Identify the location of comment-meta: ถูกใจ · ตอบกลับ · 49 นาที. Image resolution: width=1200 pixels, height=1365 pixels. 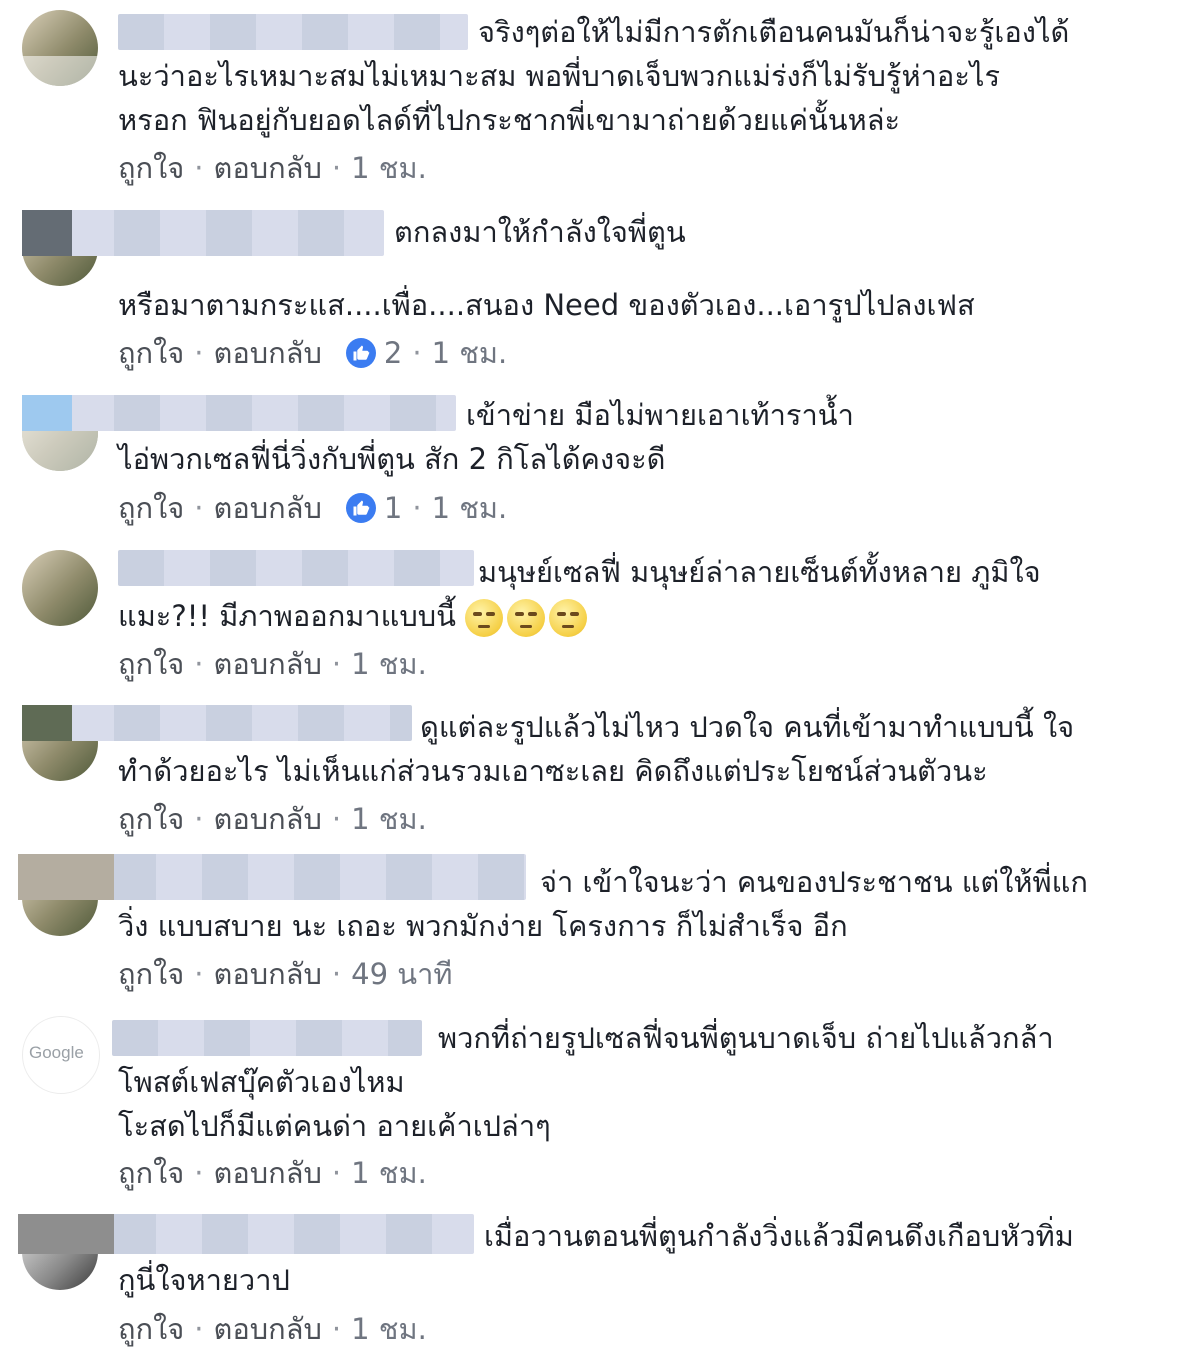
(285, 974).